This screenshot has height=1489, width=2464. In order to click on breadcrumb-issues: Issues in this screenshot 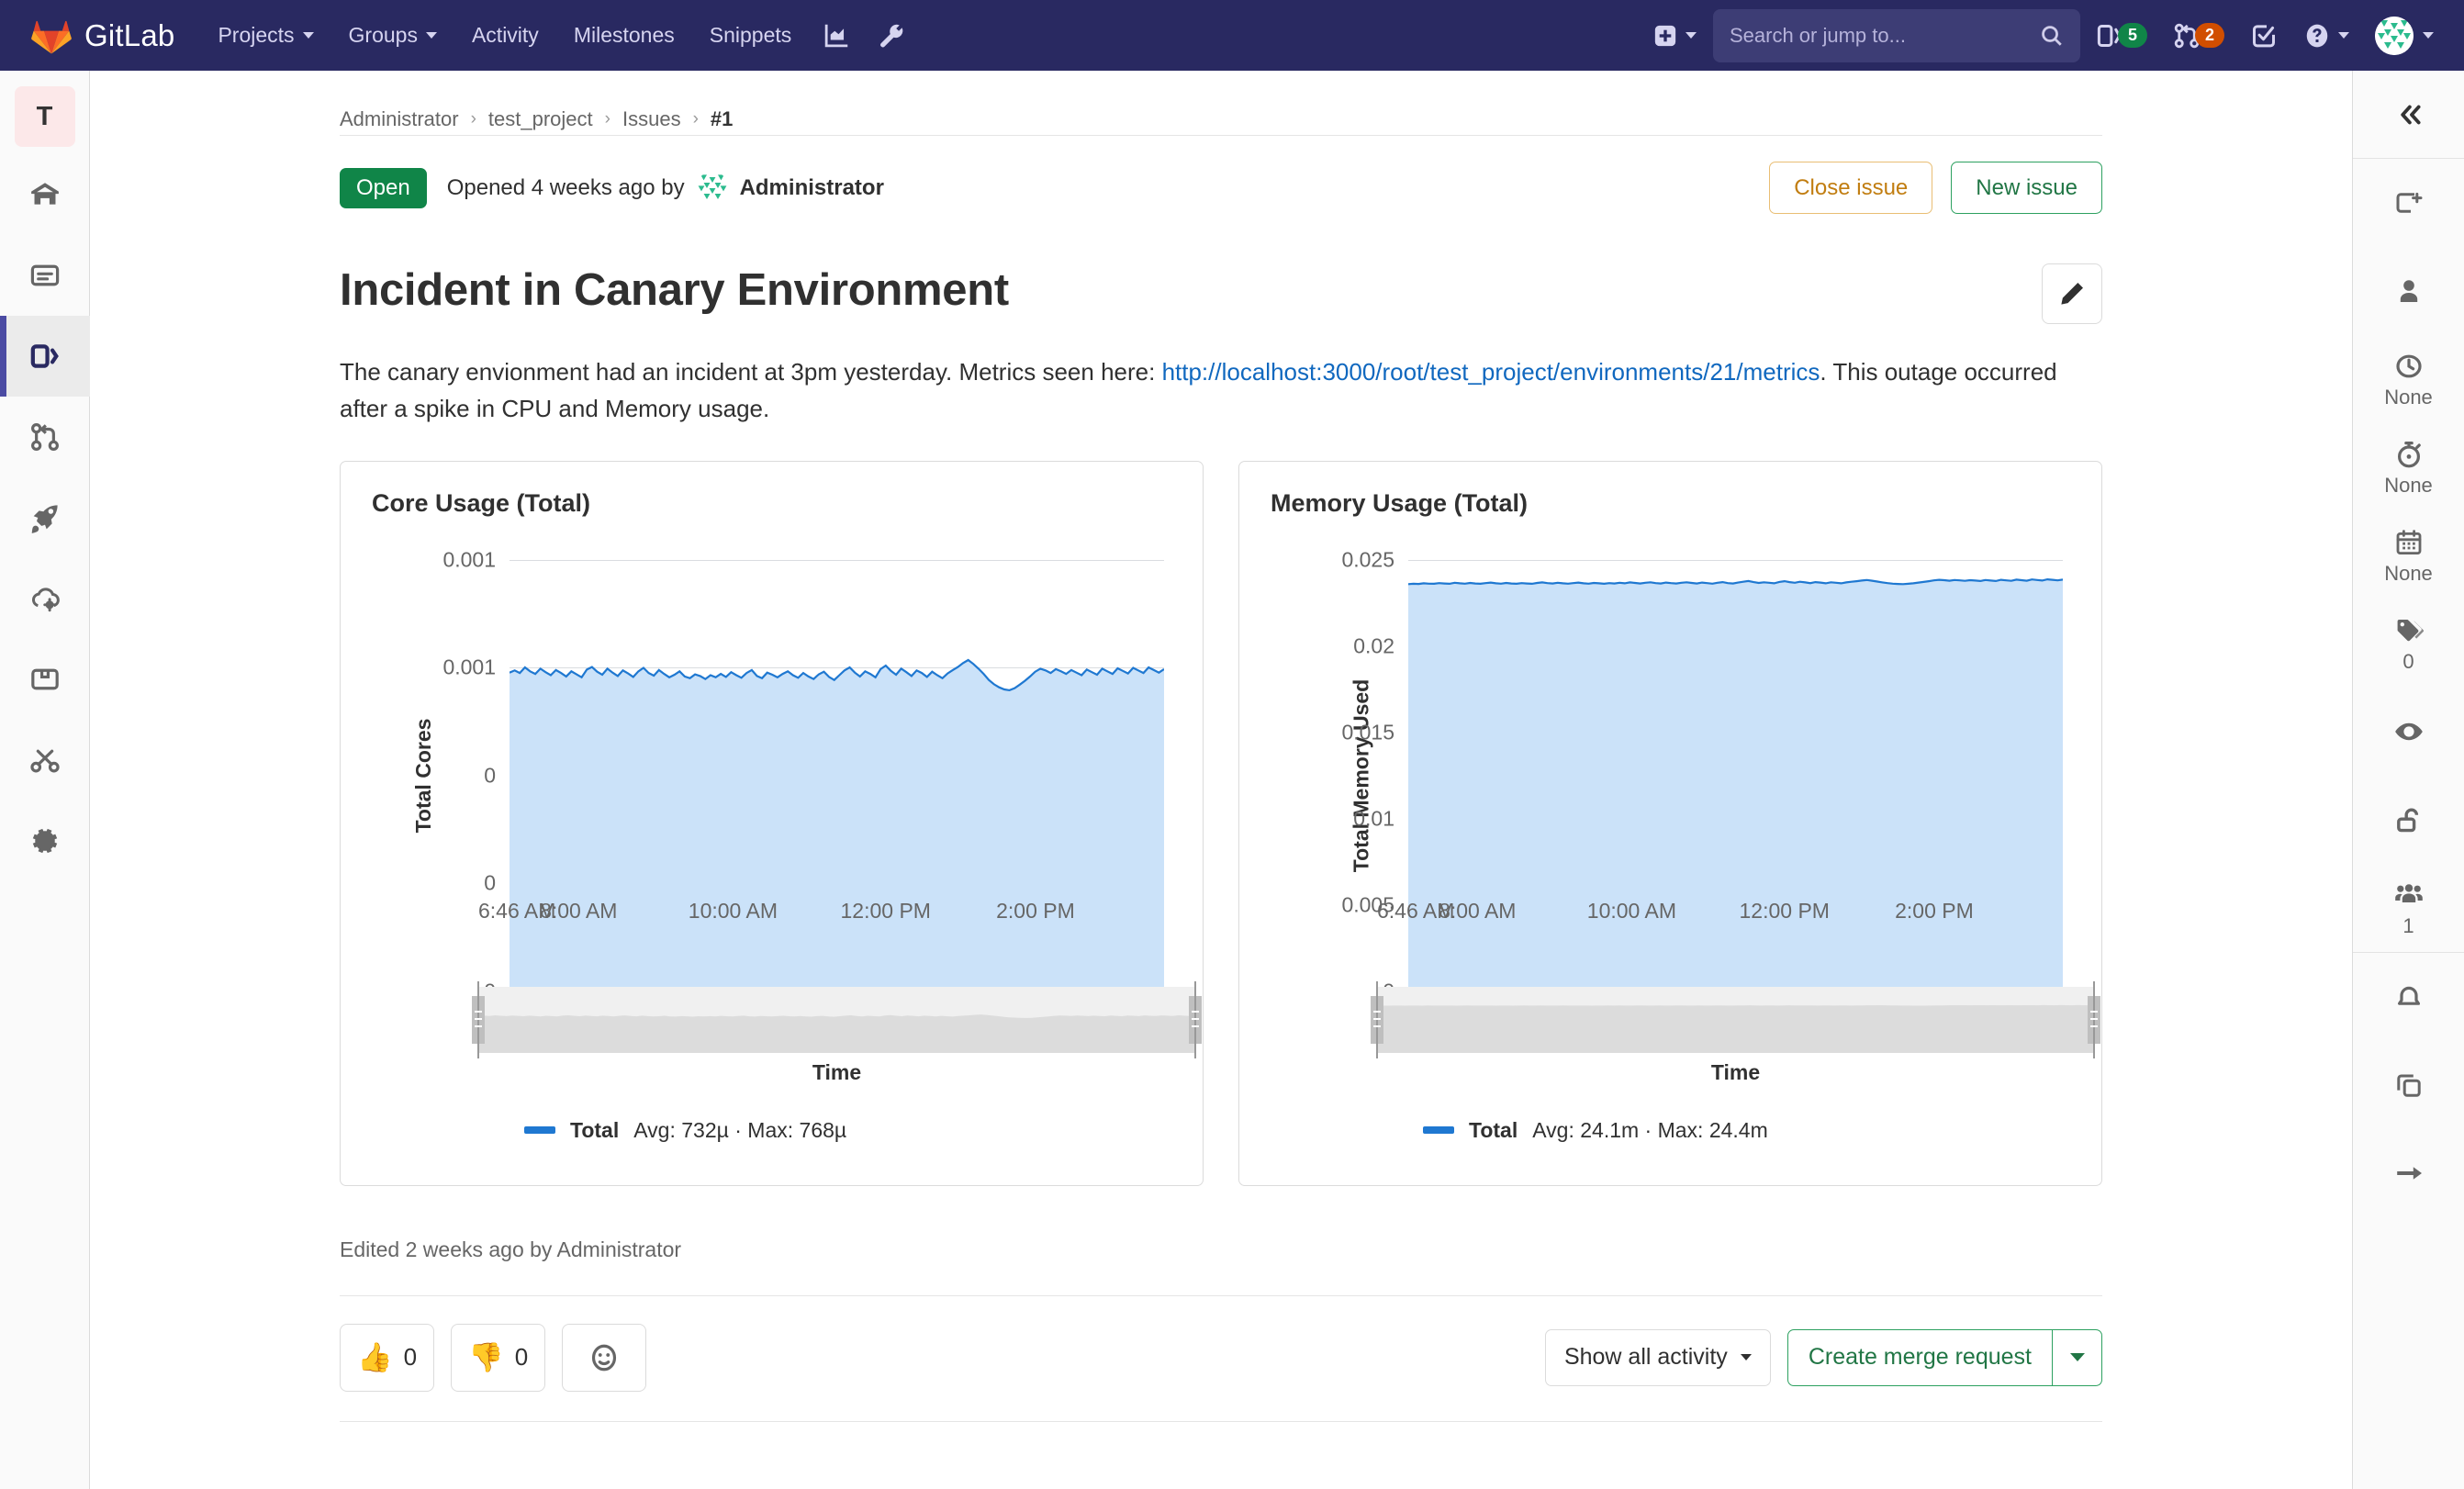, I will do `click(651, 119)`.